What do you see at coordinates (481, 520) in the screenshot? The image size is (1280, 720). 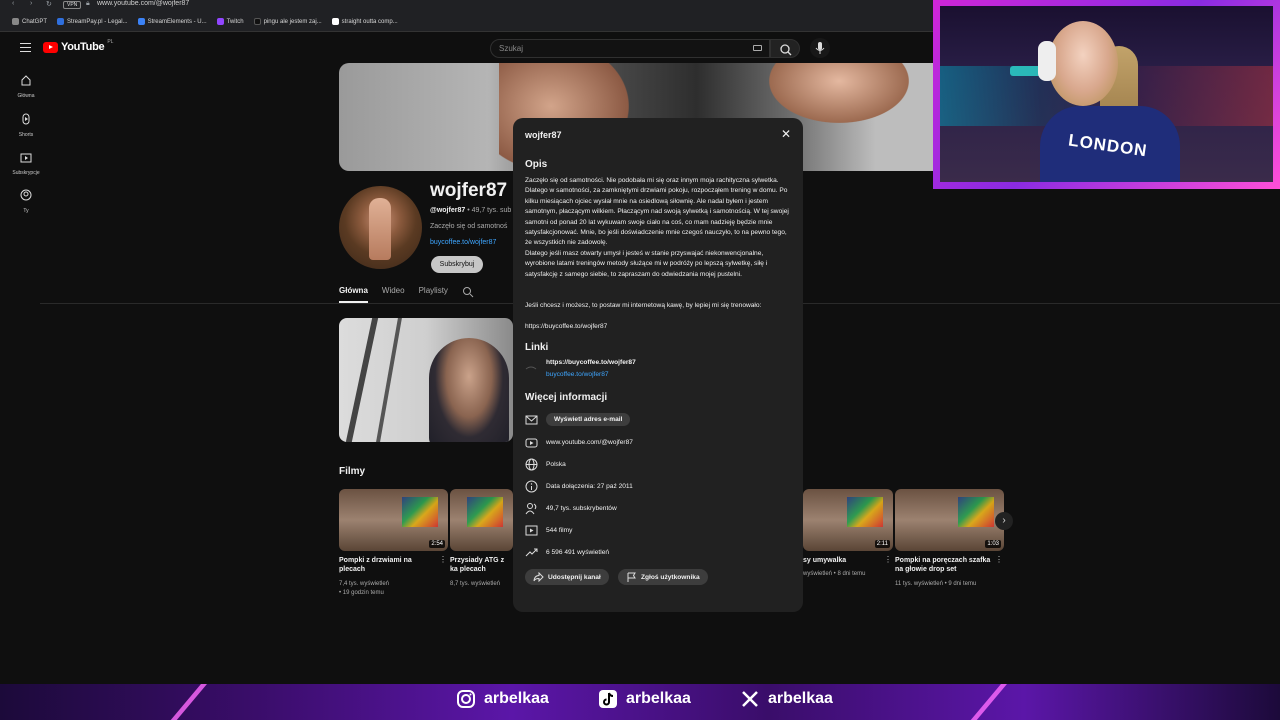 I see `video-thumbnail` at bounding box center [481, 520].